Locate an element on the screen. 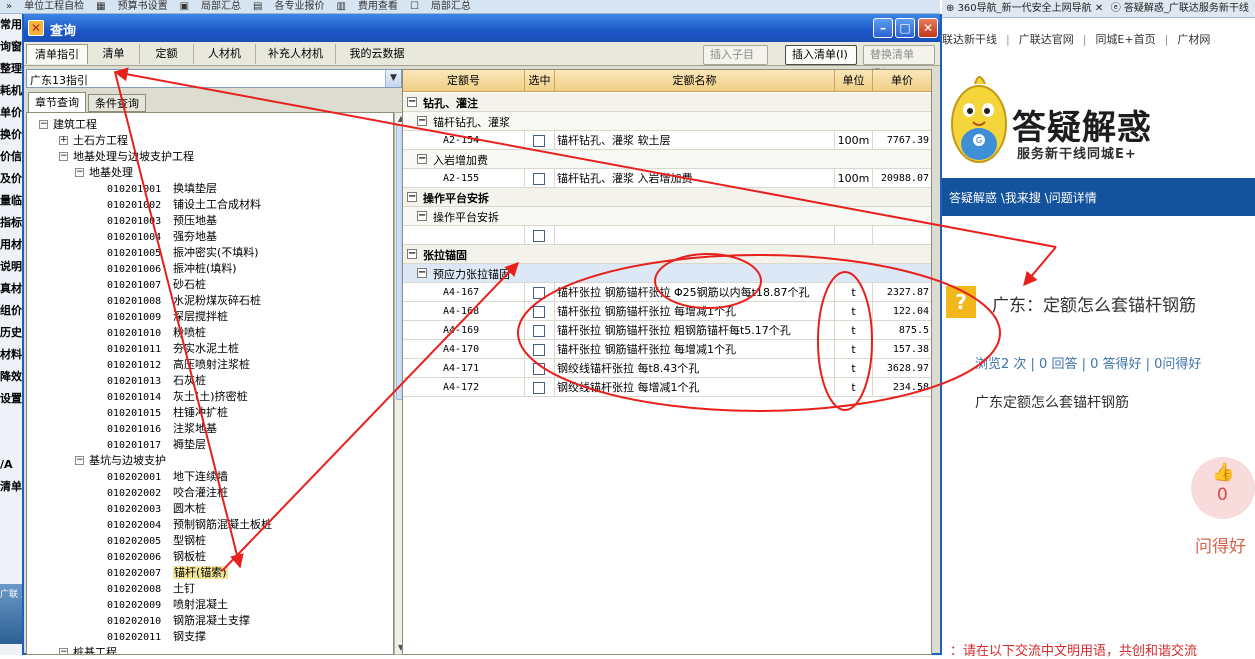  arrow-to-question is located at coordinates (1040, 266).